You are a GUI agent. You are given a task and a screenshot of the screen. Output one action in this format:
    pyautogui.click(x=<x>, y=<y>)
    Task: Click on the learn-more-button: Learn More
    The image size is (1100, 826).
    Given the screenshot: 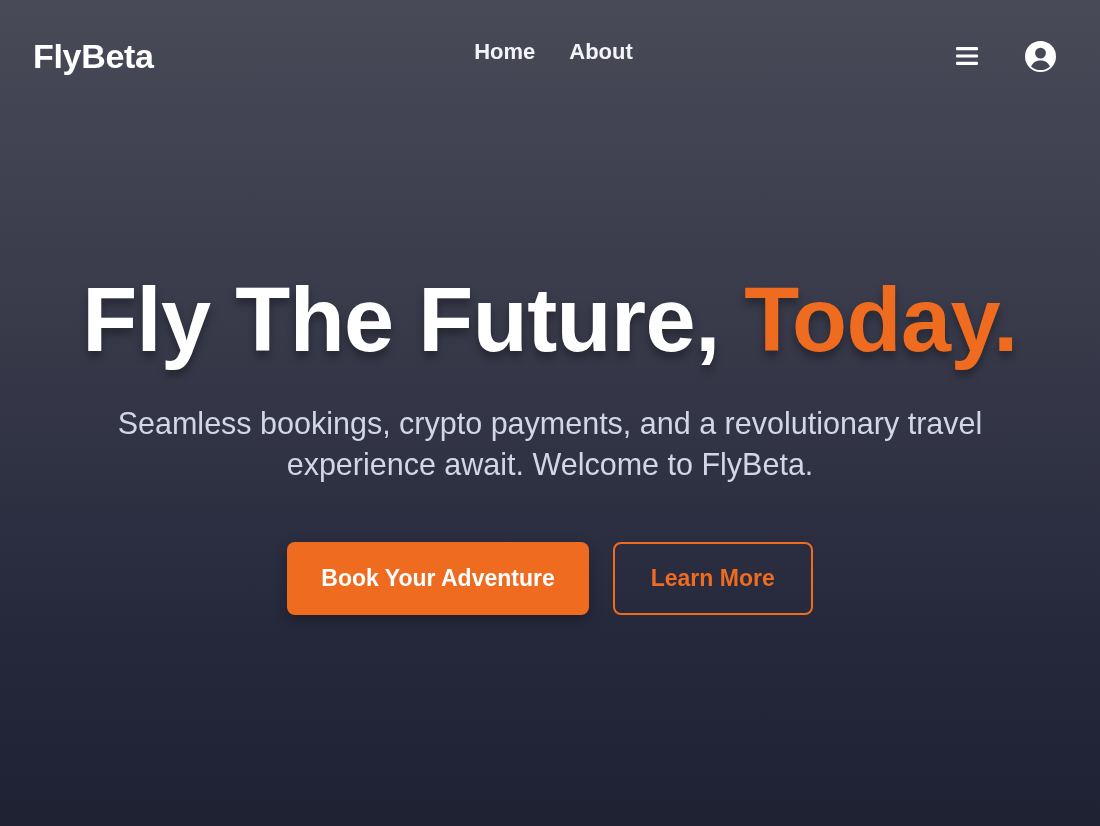 What is the action you would take?
    pyautogui.click(x=712, y=578)
    